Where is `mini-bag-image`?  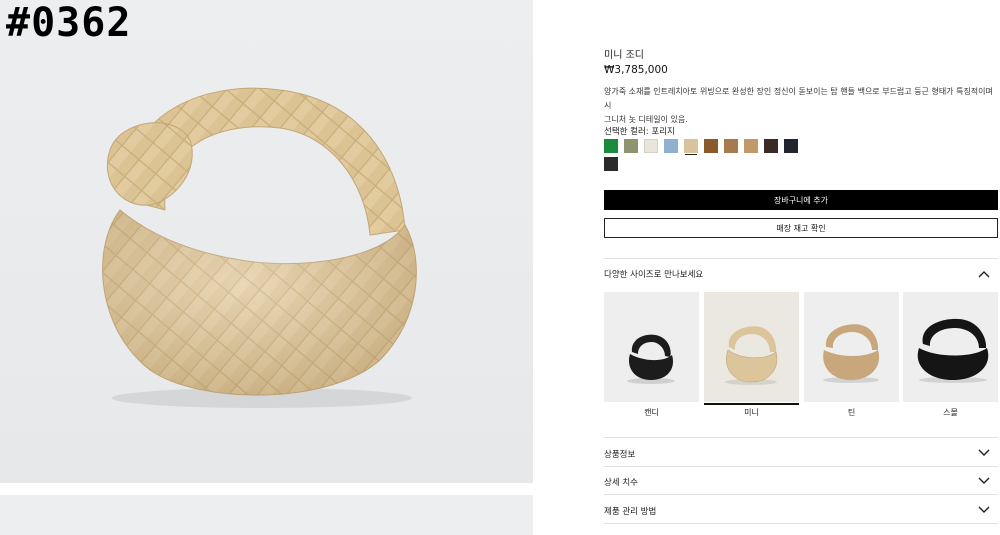 mini-bag-image is located at coordinates (751, 355).